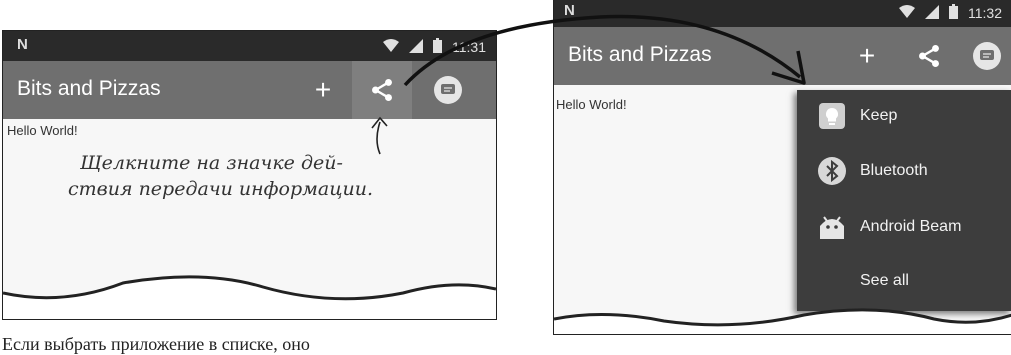 This screenshot has height=355, width=1011. What do you see at coordinates (604, 50) in the screenshot?
I see `connector-arrow` at bounding box center [604, 50].